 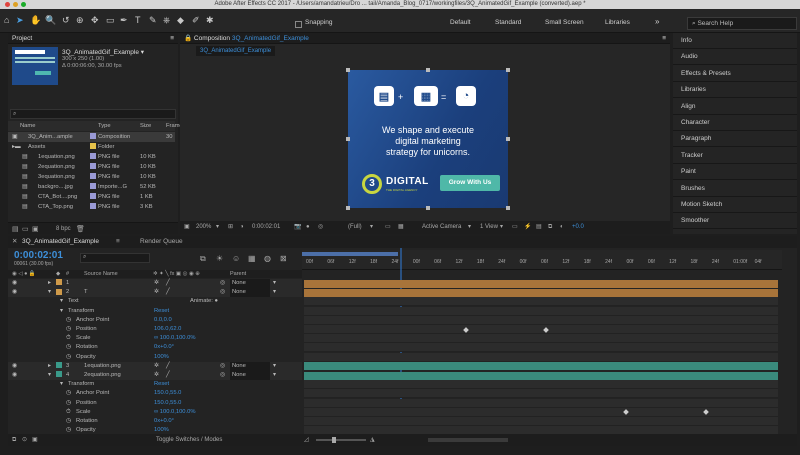 What do you see at coordinates (145, 126) in the screenshot?
I see `col-size: Size` at bounding box center [145, 126].